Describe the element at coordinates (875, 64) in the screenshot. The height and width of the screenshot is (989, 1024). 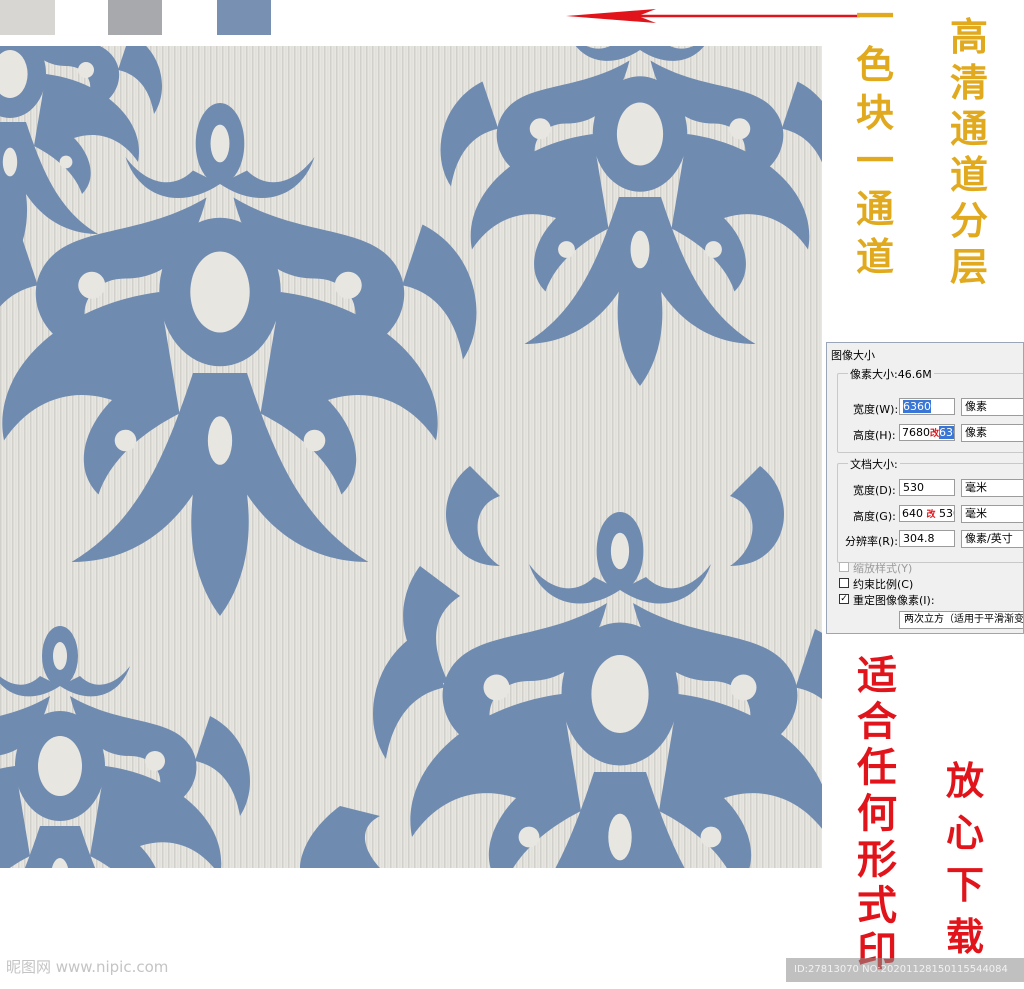
I see `annotation-char: 色` at that location.